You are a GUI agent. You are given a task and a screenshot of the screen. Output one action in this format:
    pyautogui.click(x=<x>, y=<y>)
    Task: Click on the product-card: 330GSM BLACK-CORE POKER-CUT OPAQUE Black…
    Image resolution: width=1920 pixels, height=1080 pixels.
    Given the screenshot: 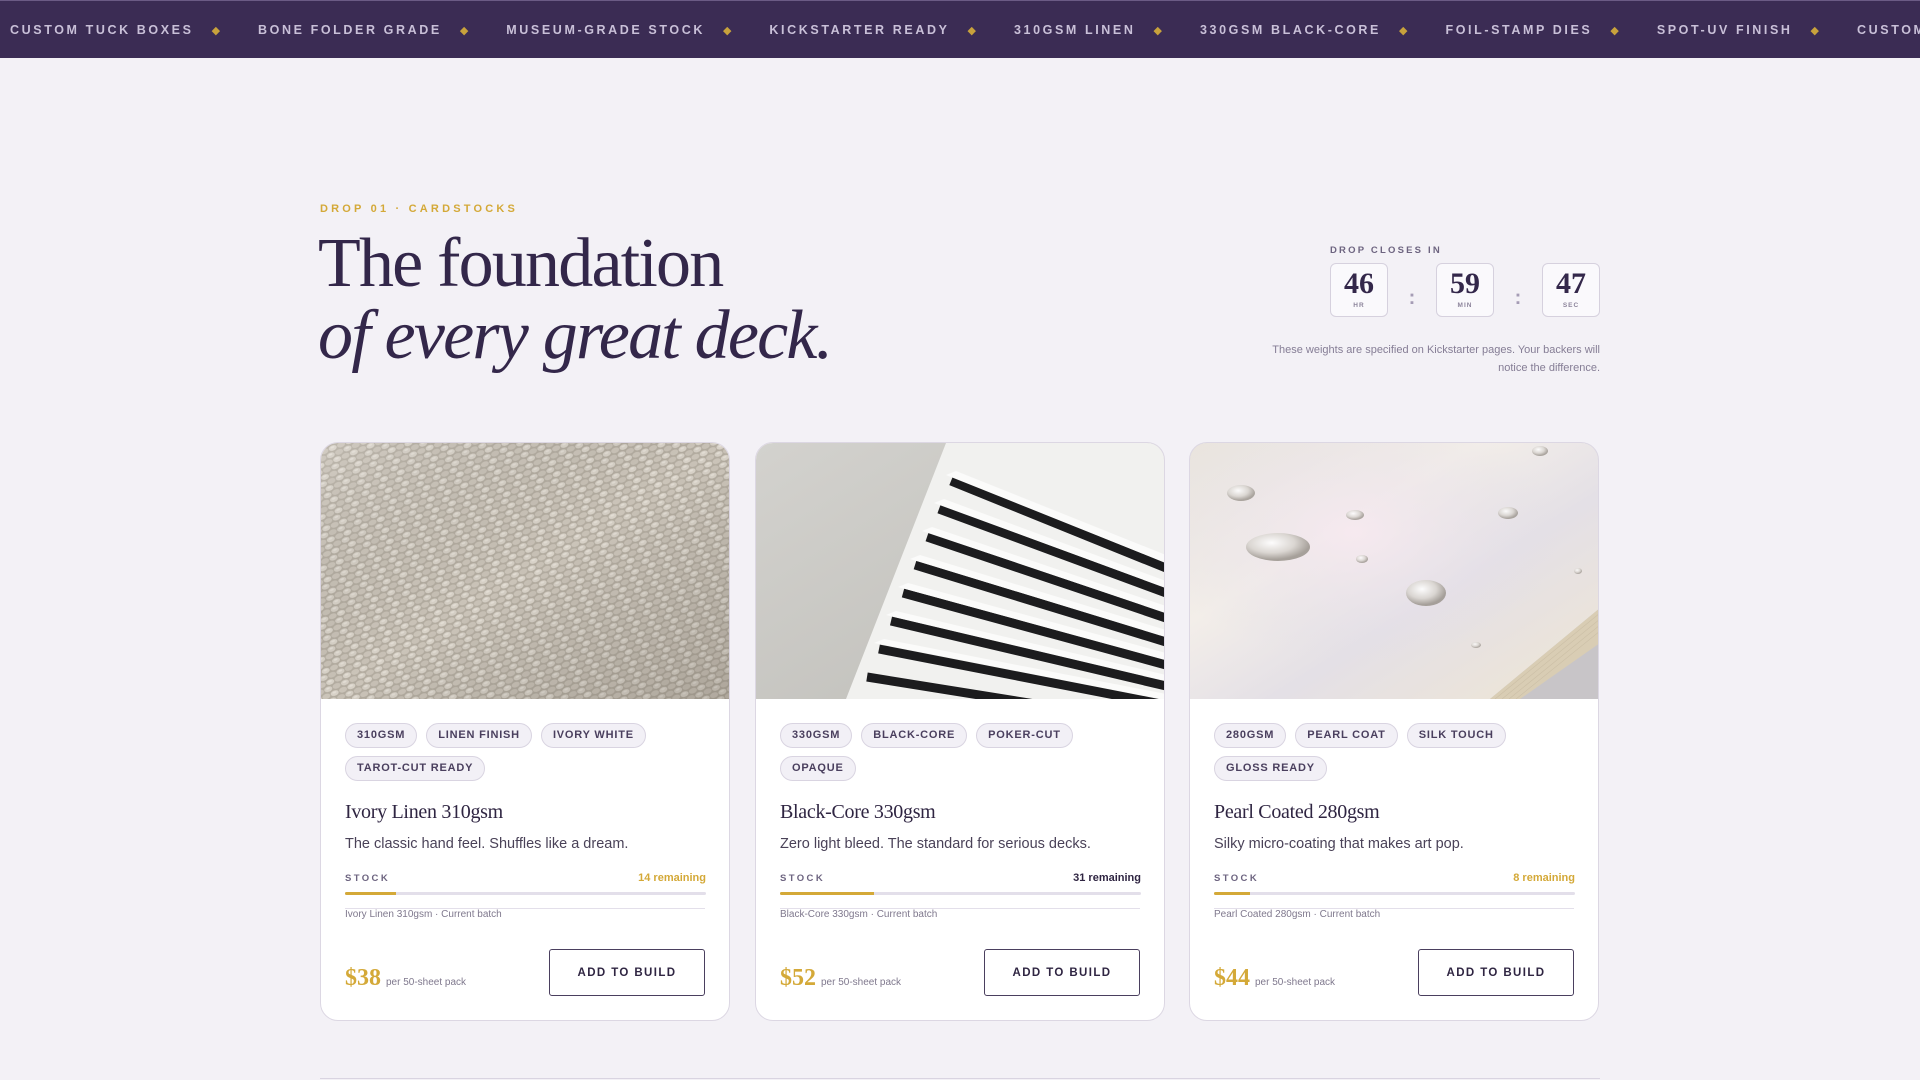 What is the action you would take?
    pyautogui.click(x=960, y=731)
    